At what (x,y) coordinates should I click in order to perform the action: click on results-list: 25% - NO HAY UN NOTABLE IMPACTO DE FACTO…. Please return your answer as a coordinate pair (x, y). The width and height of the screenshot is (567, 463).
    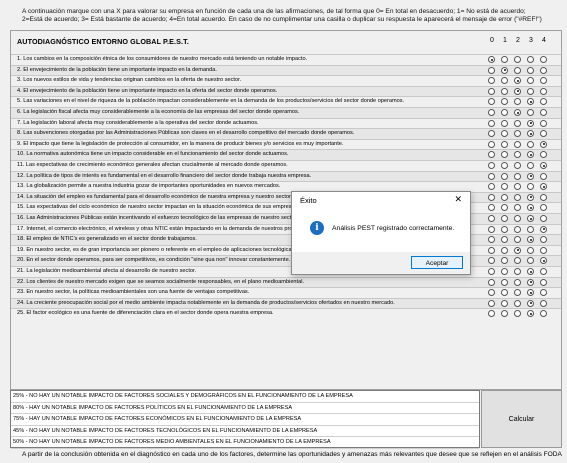
    Looking at the image, I should click on (245, 419).